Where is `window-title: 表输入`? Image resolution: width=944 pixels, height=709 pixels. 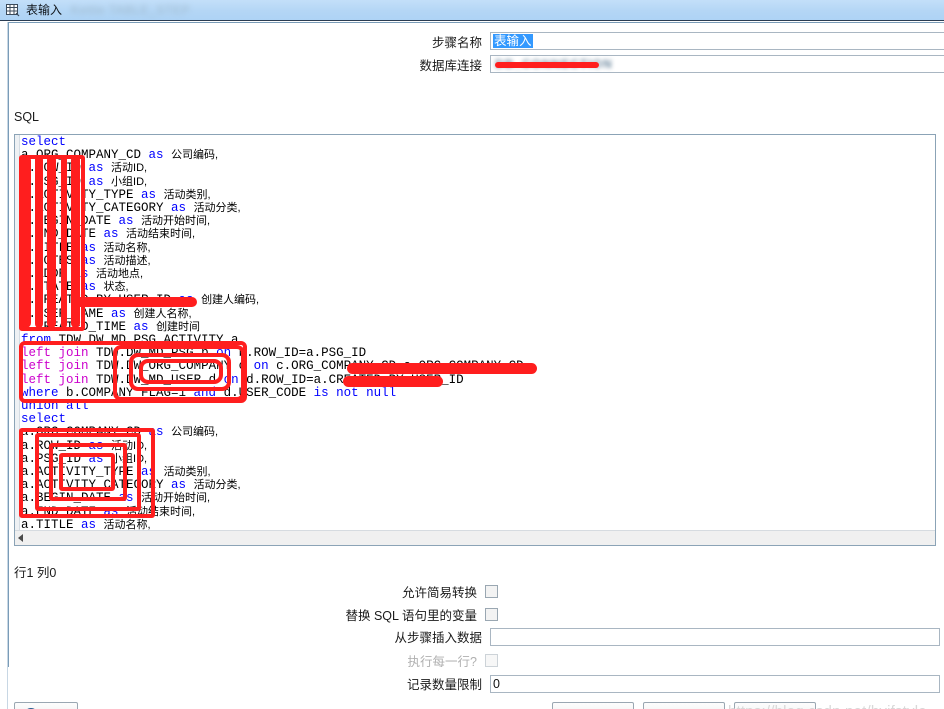 window-title: 表输入 is located at coordinates (44, 9).